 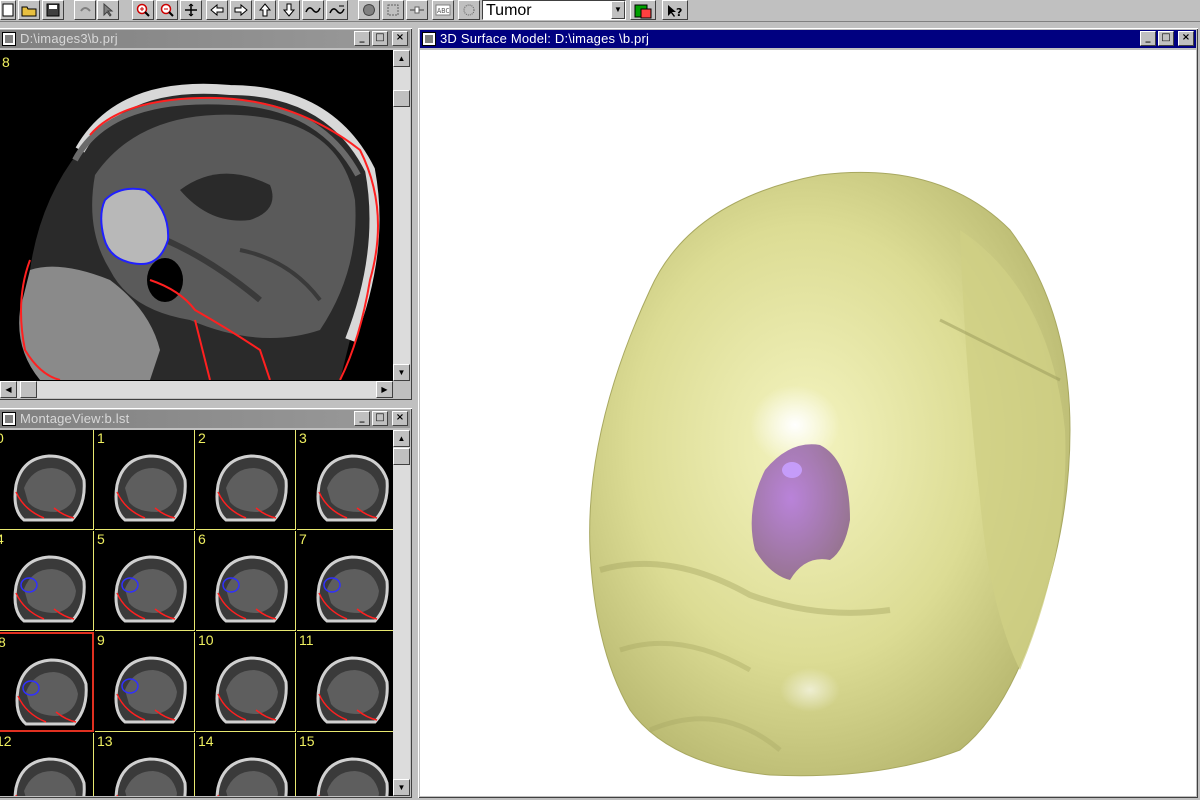 I want to click on scroll-left-button: ◀, so click(x=8, y=389).